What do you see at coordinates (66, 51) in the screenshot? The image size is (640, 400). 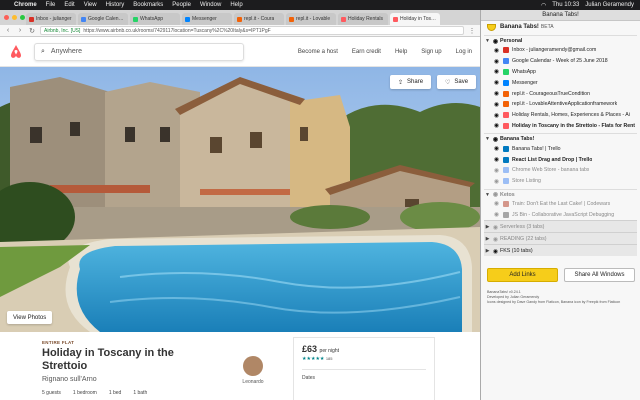 I see `search-placeholder: Anywhere` at bounding box center [66, 51].